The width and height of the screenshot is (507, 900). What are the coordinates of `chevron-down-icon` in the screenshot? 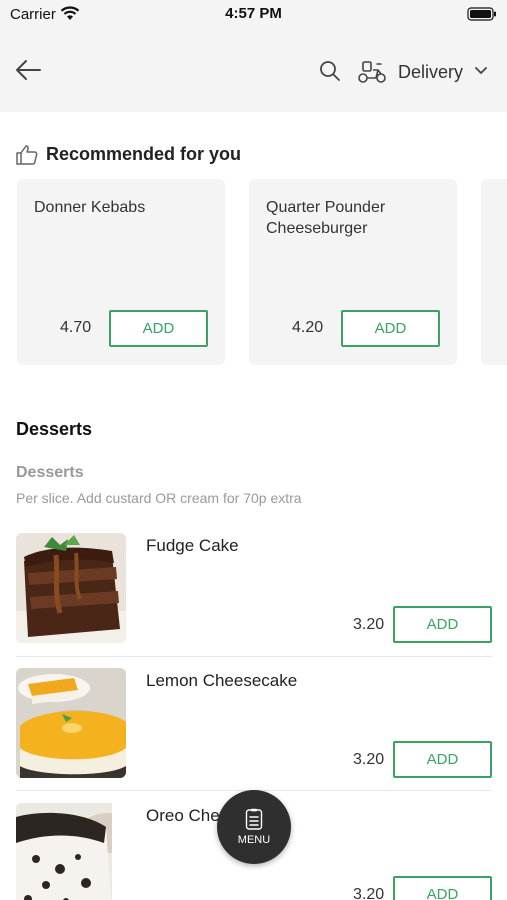 It's located at (481, 71).